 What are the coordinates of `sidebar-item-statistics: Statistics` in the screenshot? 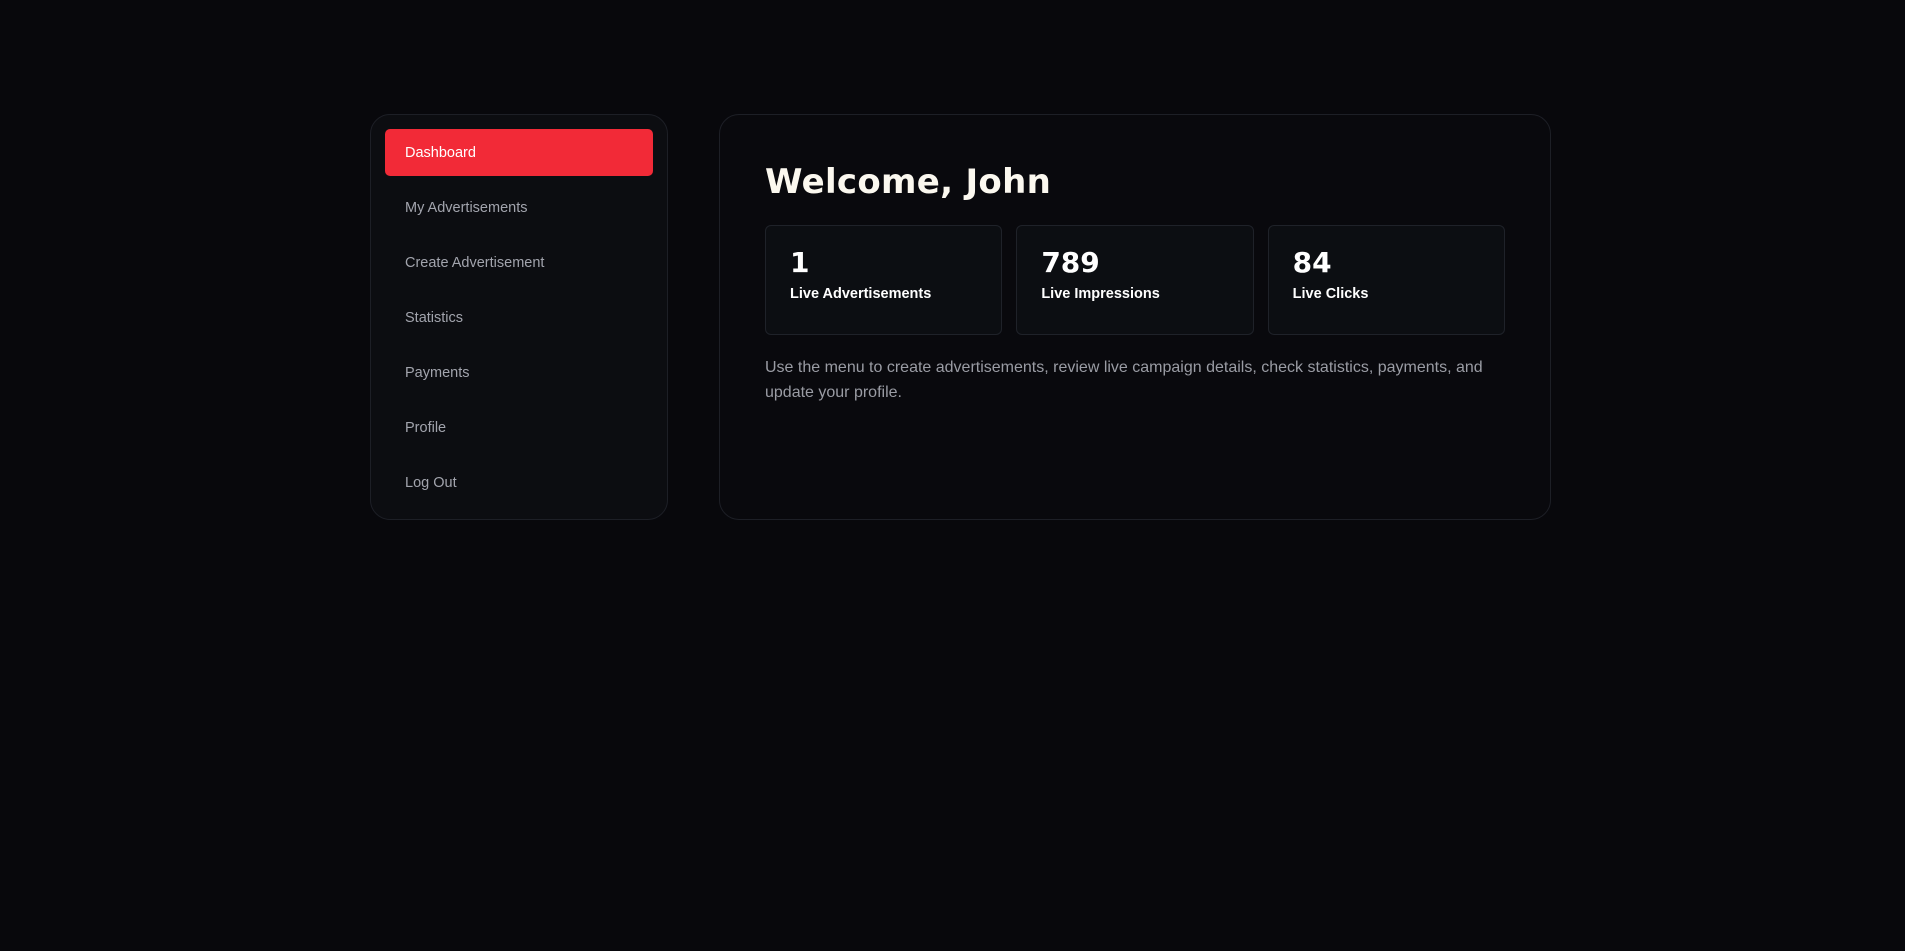 It's located at (519, 317).